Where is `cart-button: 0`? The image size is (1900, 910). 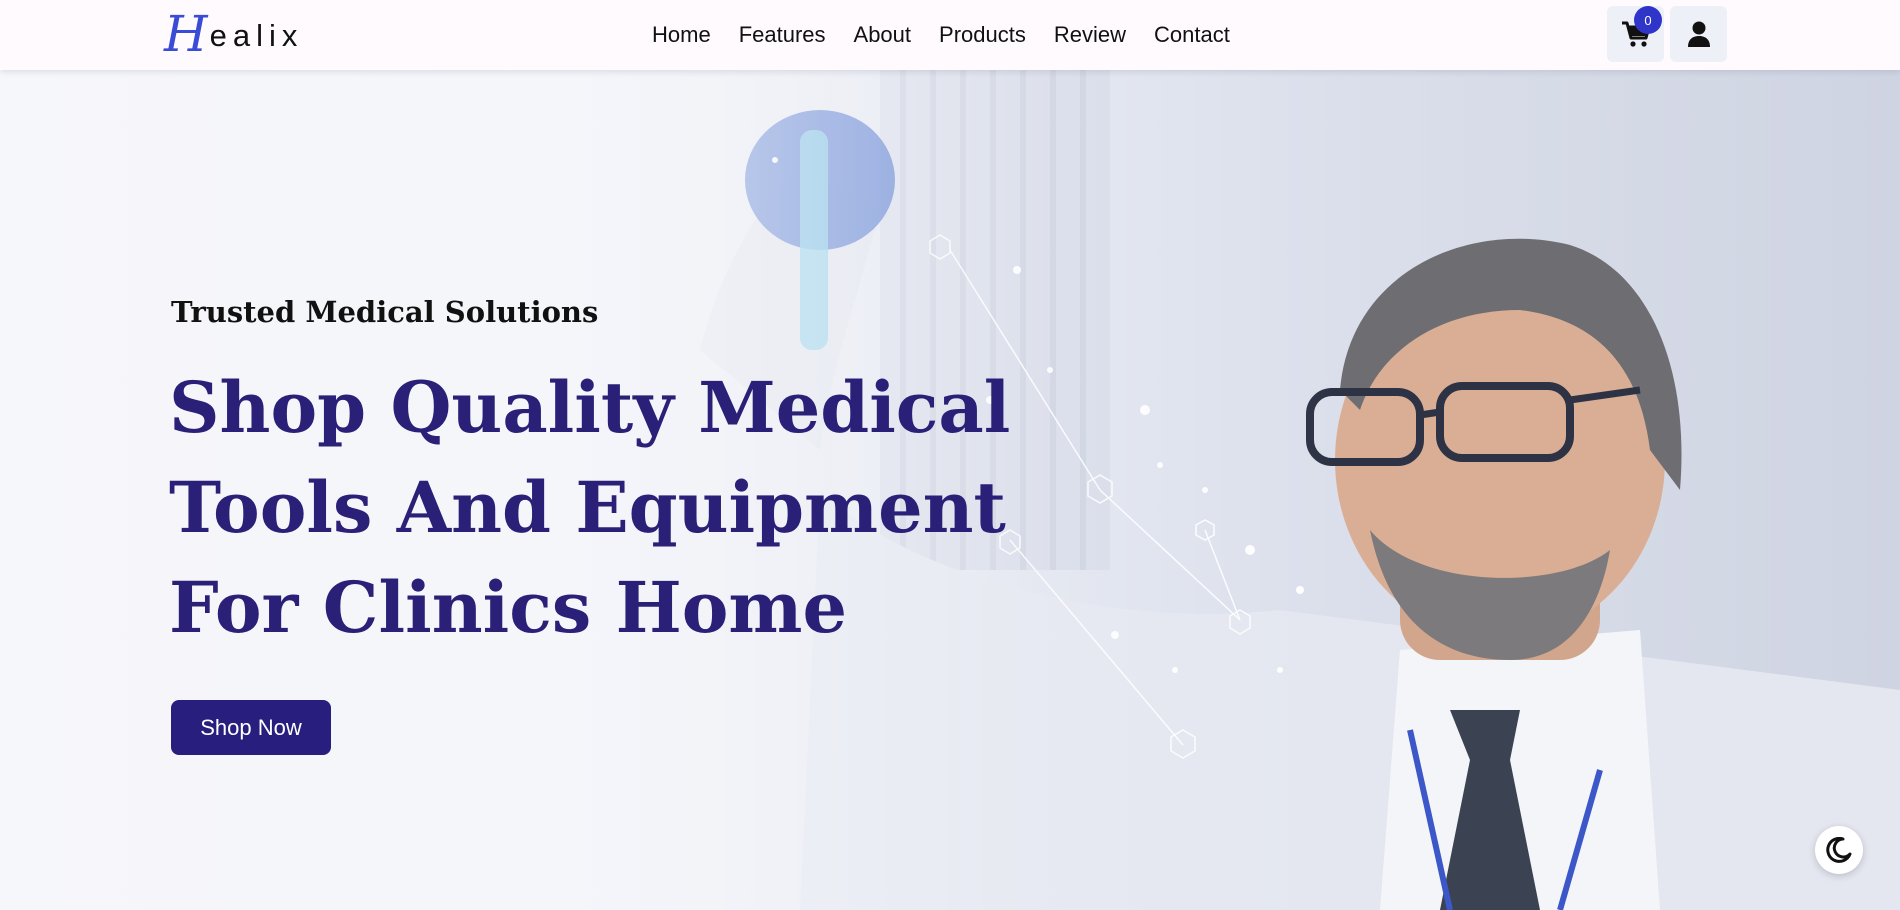
cart-button: 0 is located at coordinates (1635, 34).